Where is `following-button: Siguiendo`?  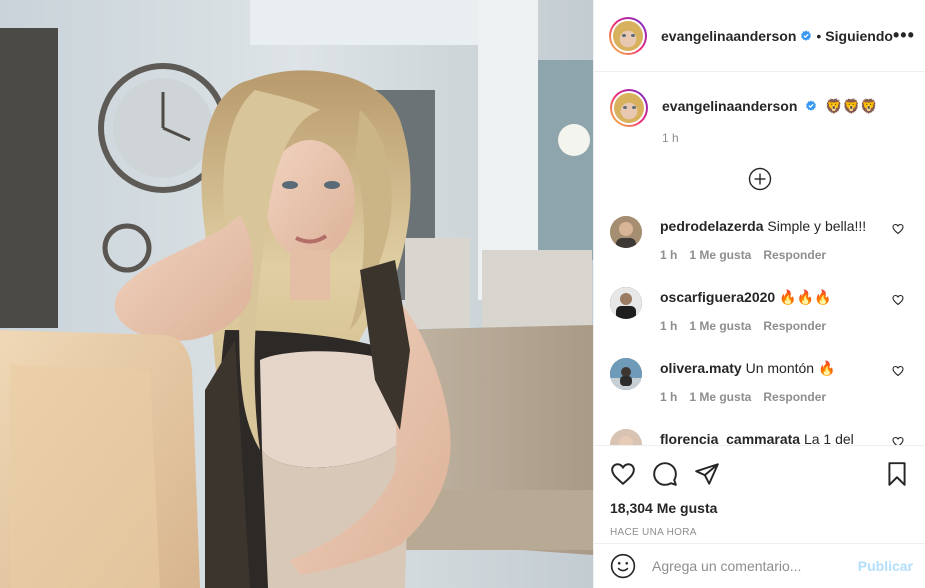 following-button: Siguiendo is located at coordinates (859, 36).